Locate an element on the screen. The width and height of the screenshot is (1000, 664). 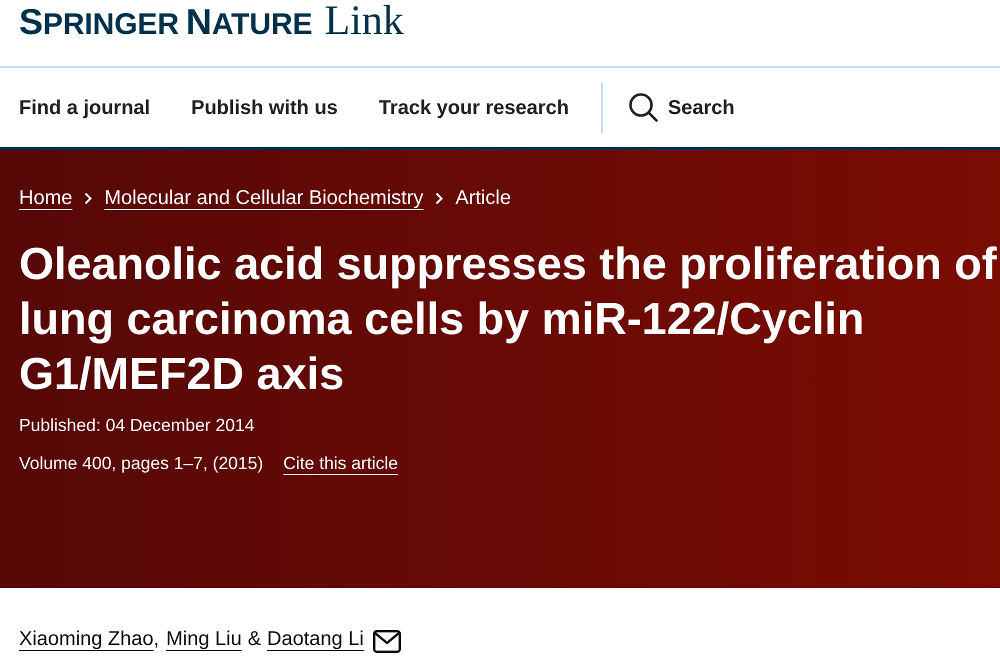
nav-link: Track your research is located at coordinates (473, 107).